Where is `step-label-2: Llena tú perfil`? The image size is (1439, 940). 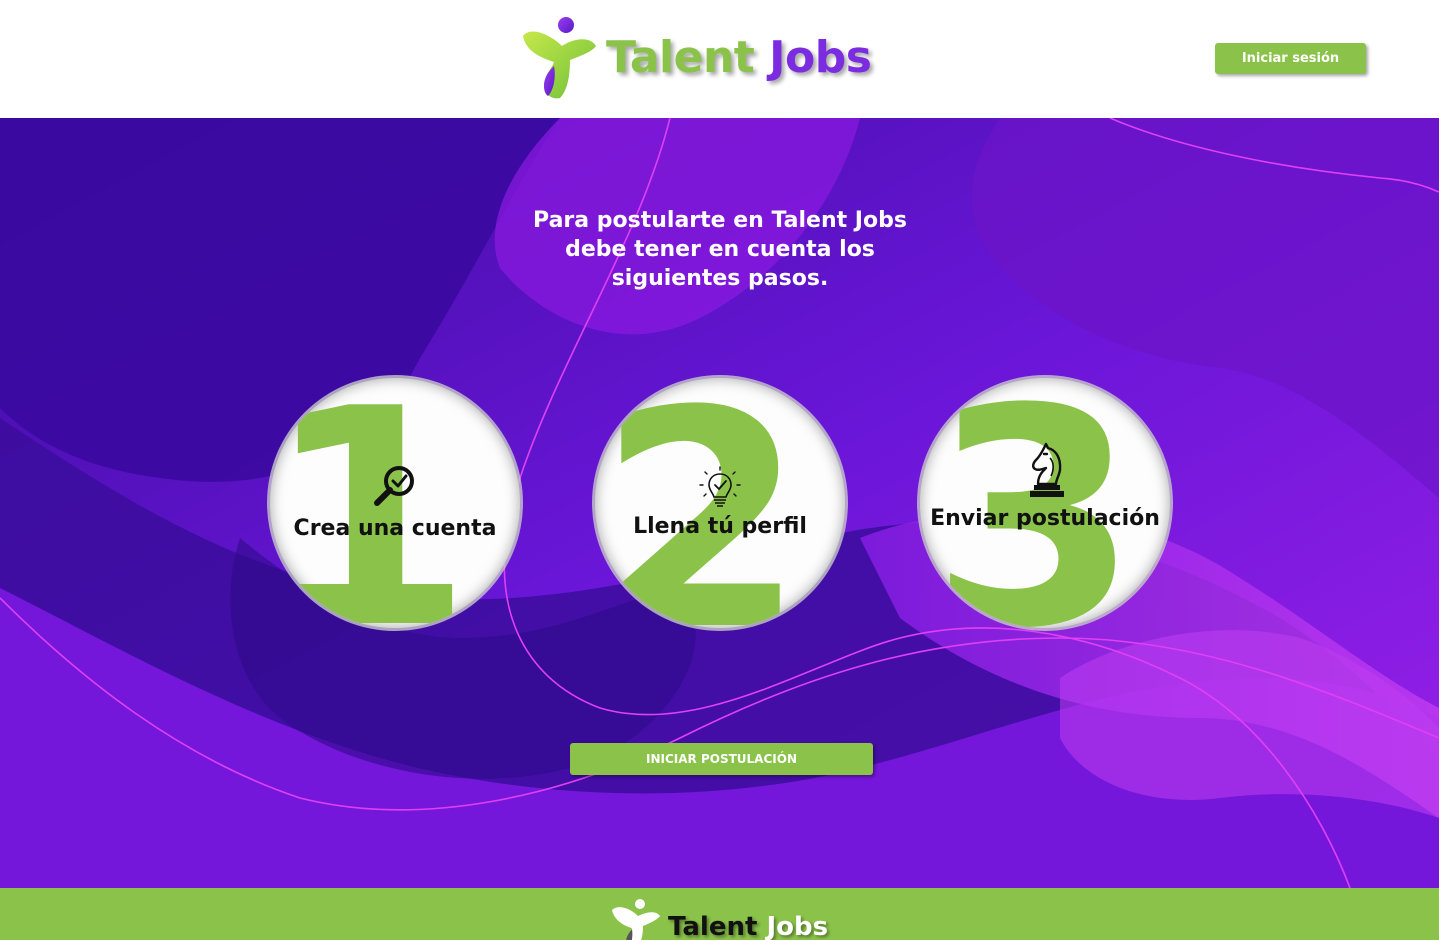
step-label-2: Llena tú perfil is located at coordinates (720, 526).